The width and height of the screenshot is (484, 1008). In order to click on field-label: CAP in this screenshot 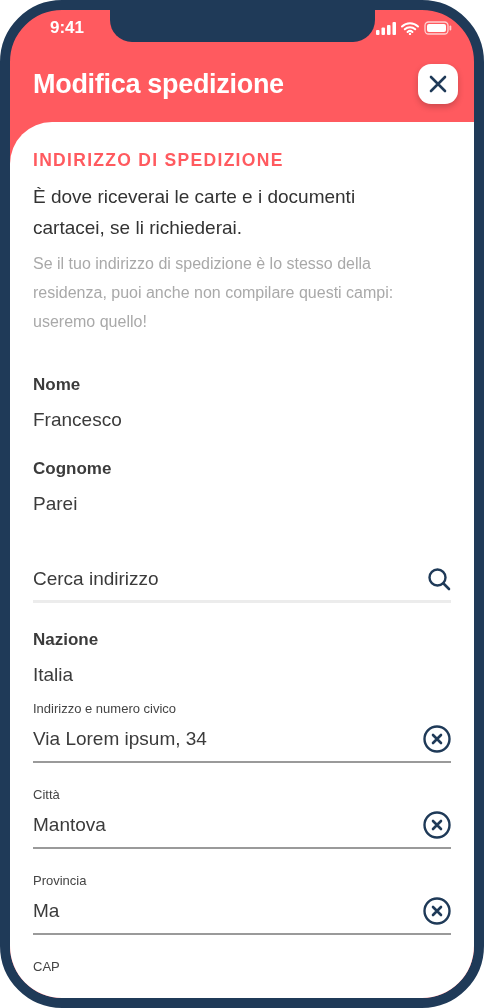, I will do `click(47, 967)`.